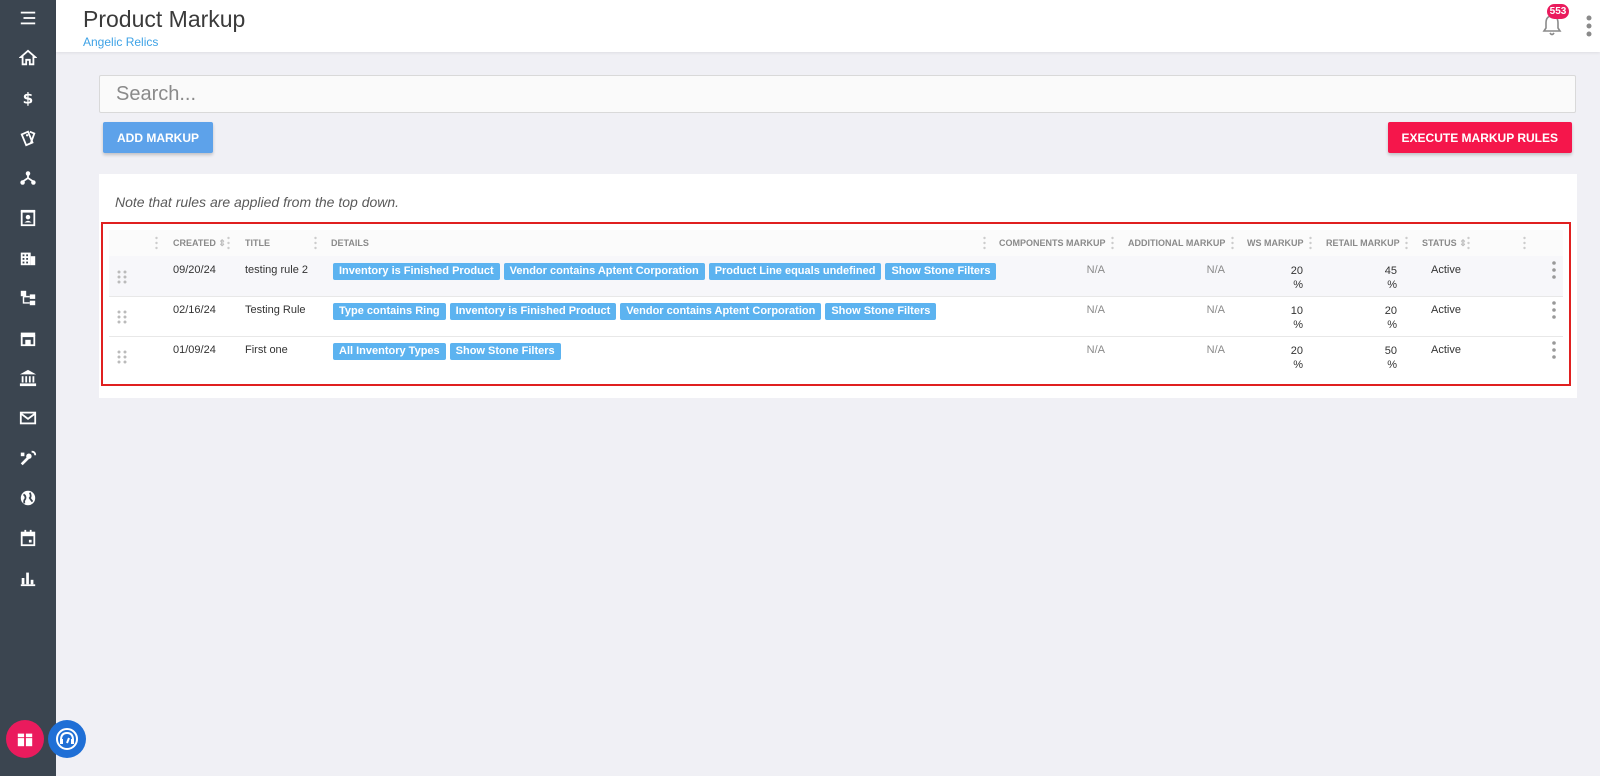 The width and height of the screenshot is (1600, 776). What do you see at coordinates (604, 271) in the screenshot?
I see `rule-tag: Vendor contains Aptent Corporation` at bounding box center [604, 271].